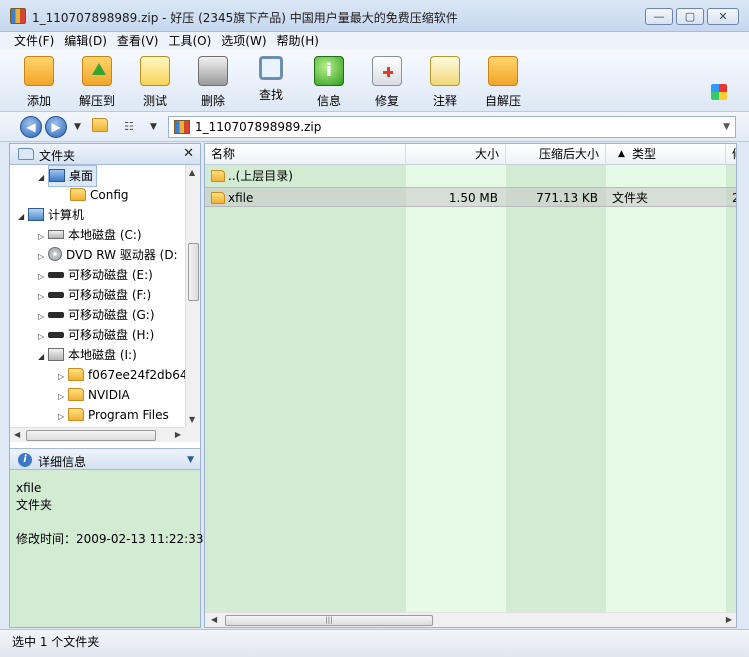 The height and width of the screenshot is (657, 749). Describe the element at coordinates (188, 153) in the screenshot. I see `close-pane-icon: ✕` at that location.